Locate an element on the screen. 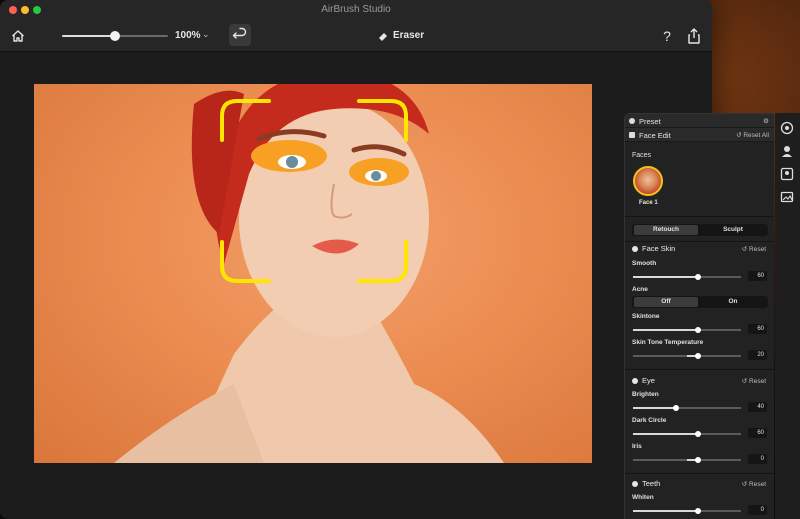 The height and width of the screenshot is (519, 800). eye-icon is located at coordinates (635, 381).